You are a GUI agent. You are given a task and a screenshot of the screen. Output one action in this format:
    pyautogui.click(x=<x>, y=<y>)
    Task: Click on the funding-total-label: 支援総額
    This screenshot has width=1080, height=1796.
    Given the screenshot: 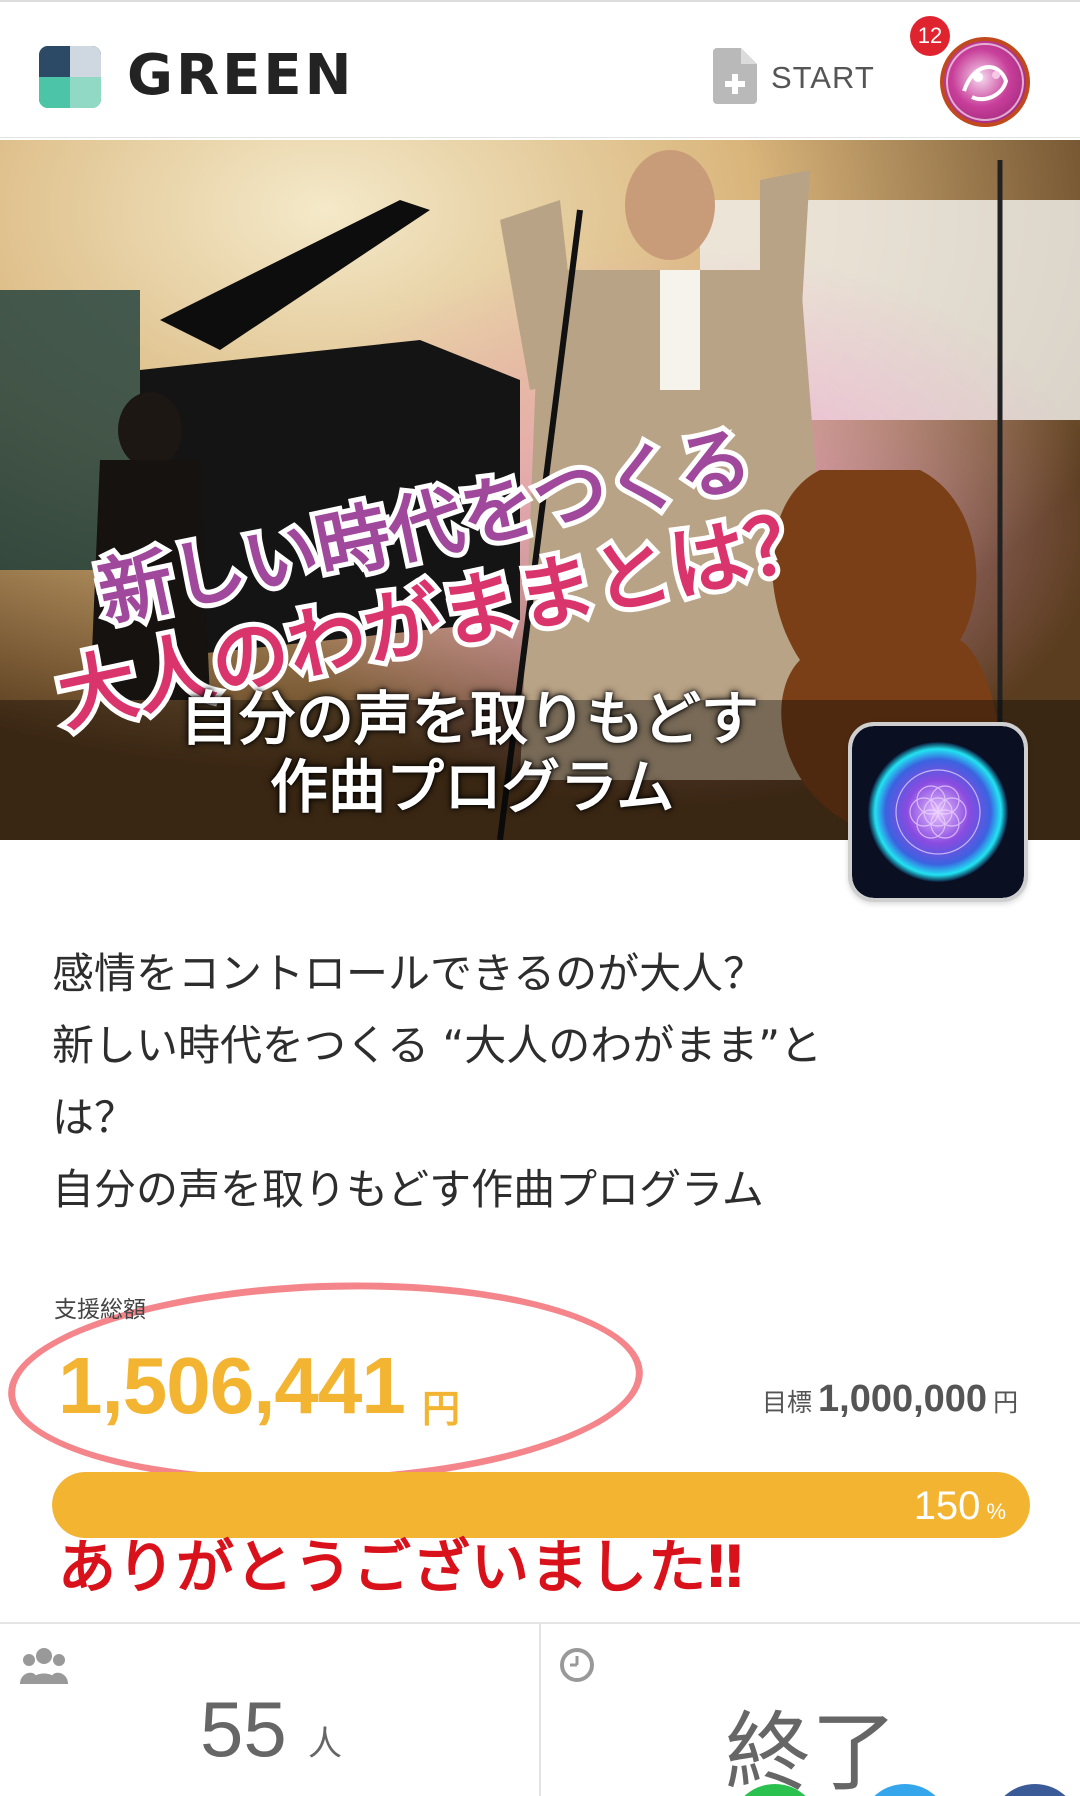 What is the action you would take?
    pyautogui.click(x=100, y=1310)
    